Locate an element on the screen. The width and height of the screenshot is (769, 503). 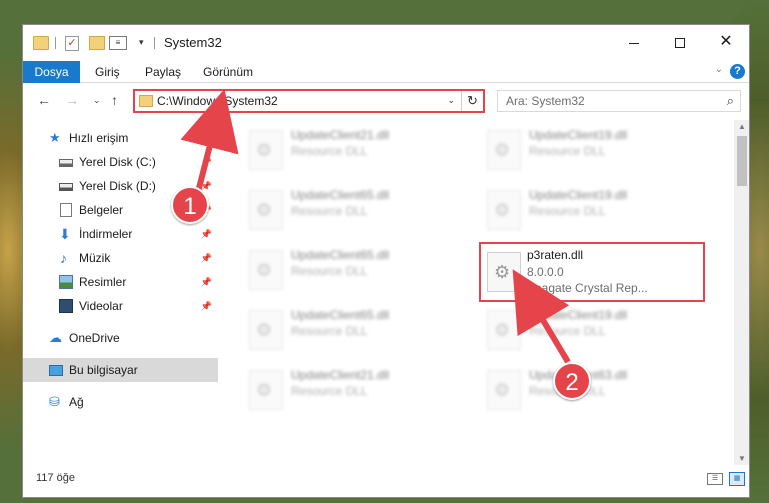
sidebar-item-videos: Videolar 📌 is located at coordinates (120, 306).